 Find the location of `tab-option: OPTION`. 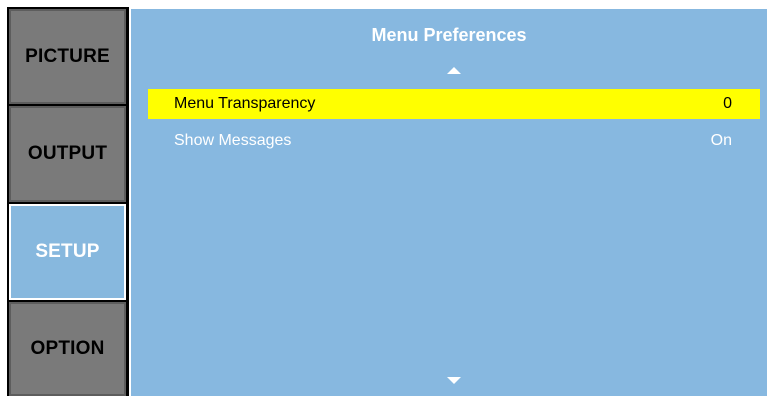

tab-option: OPTION is located at coordinates (67, 349).